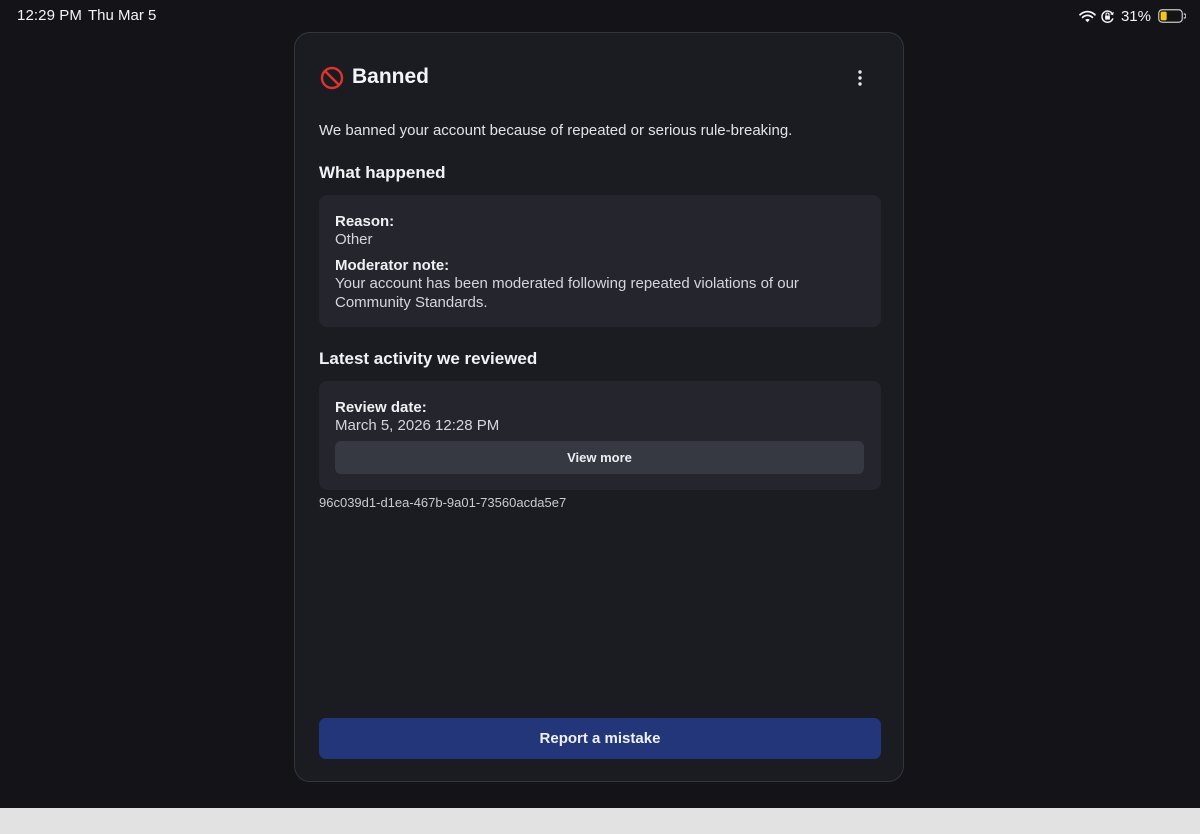 The width and height of the screenshot is (1200, 834). What do you see at coordinates (354, 239) in the screenshot?
I see `reason-value: Other` at bounding box center [354, 239].